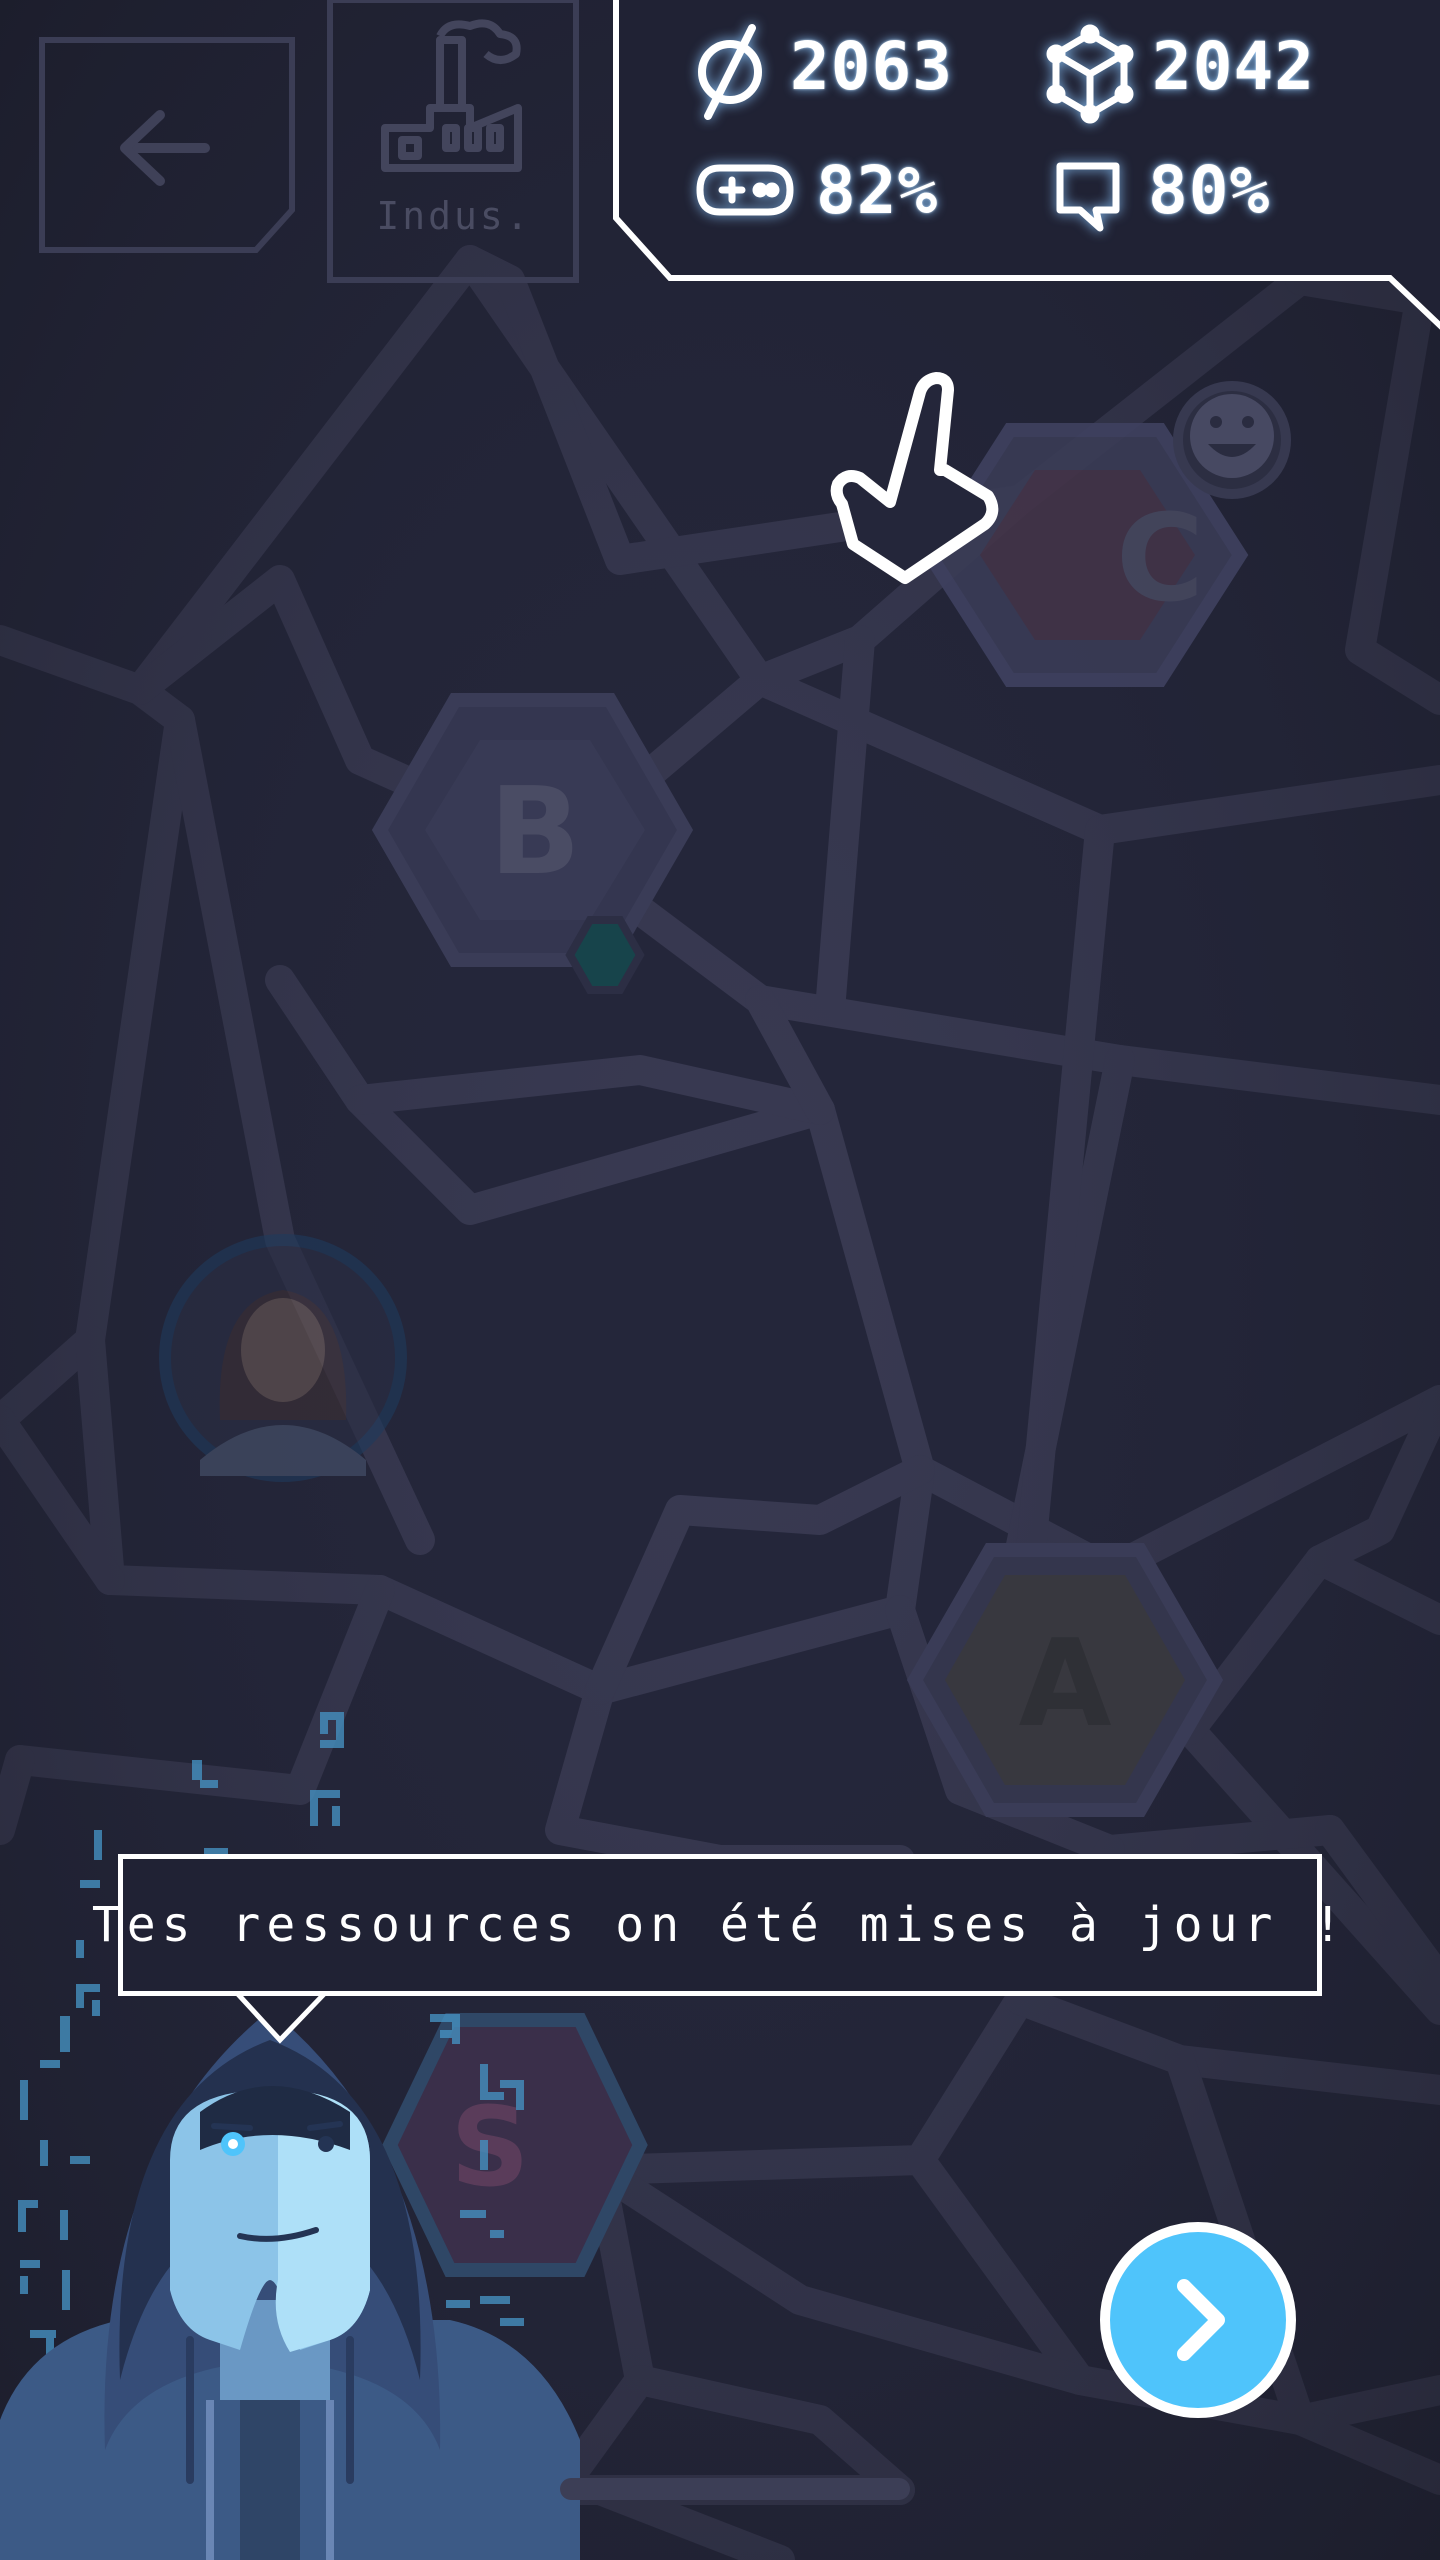 This screenshot has height=2560, width=1440. What do you see at coordinates (1232, 436) in the screenshot?
I see `smiley-icon` at bounding box center [1232, 436].